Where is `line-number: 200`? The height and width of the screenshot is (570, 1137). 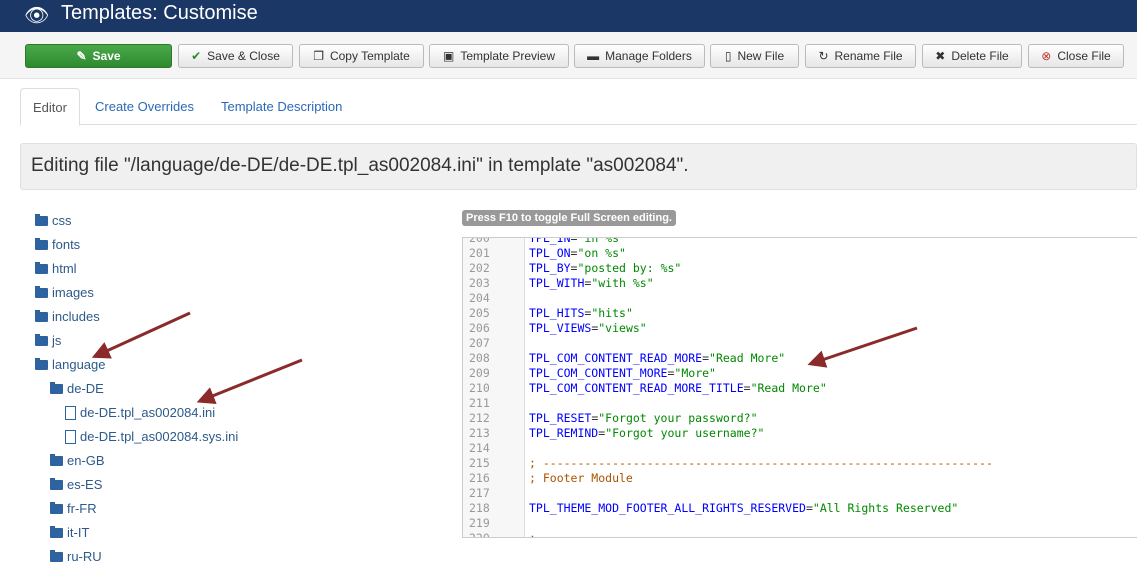
line-number: 200 is located at coordinates (479, 241).